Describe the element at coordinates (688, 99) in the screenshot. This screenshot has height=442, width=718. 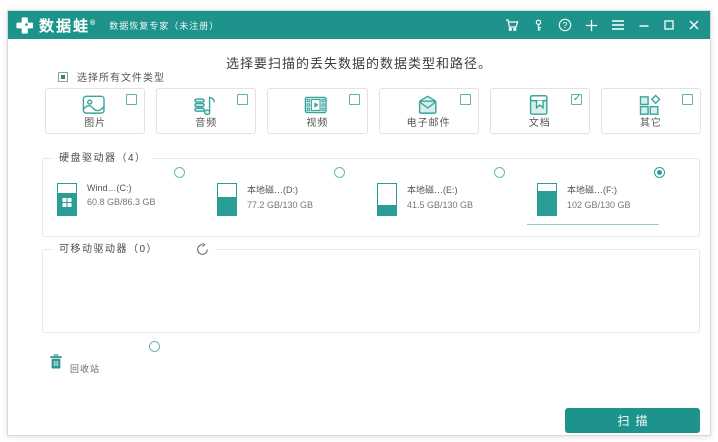
I see `other-checkbox` at that location.